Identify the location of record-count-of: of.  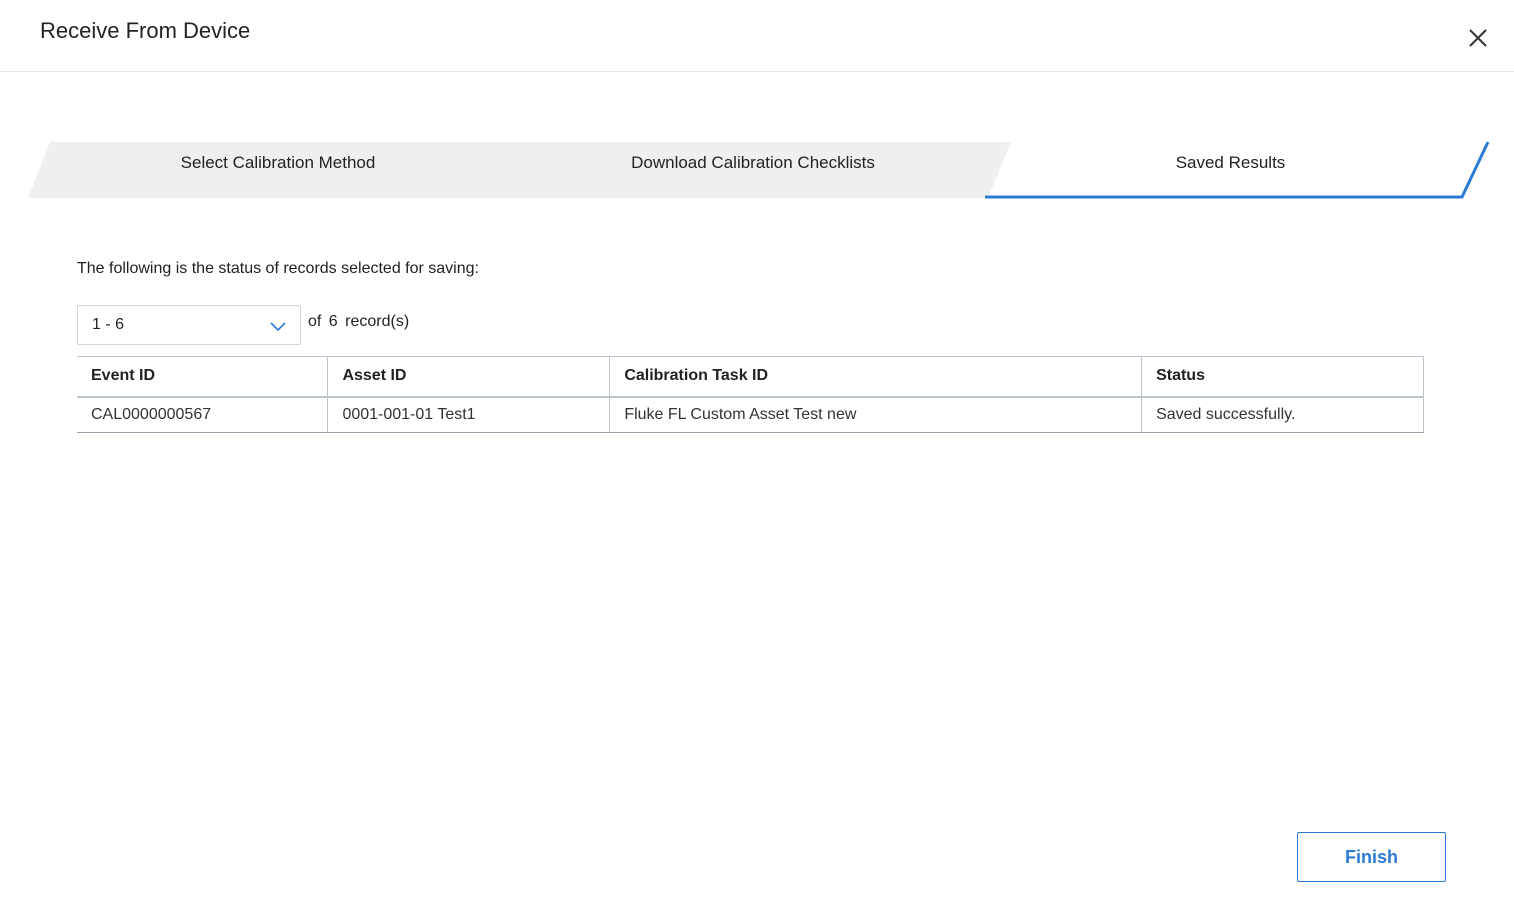
(315, 321).